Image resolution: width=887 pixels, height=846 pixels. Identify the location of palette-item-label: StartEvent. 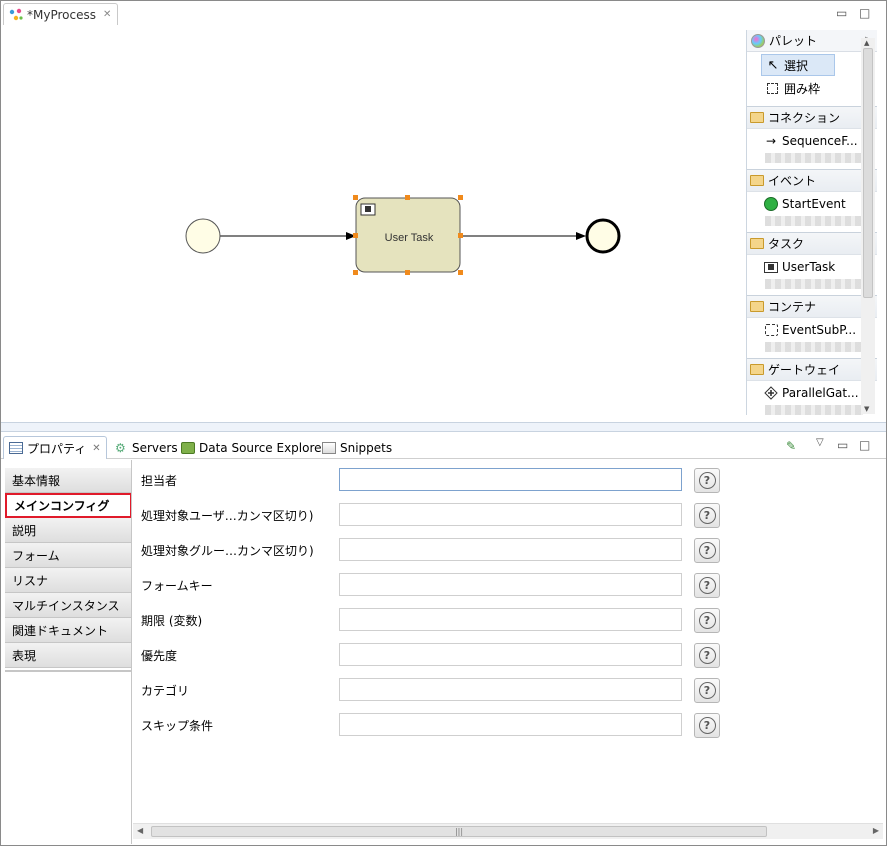
(814, 204).